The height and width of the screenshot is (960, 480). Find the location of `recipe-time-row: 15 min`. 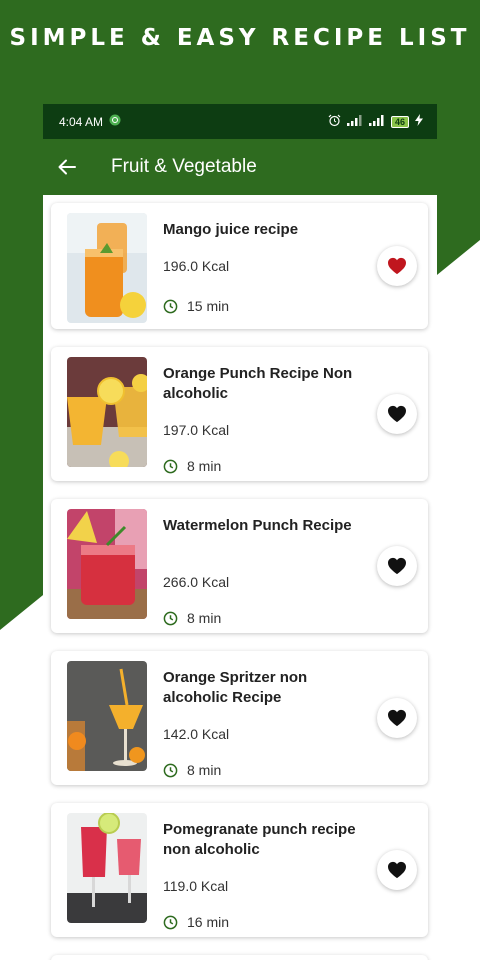

recipe-time-row: 15 min is located at coordinates (196, 306).